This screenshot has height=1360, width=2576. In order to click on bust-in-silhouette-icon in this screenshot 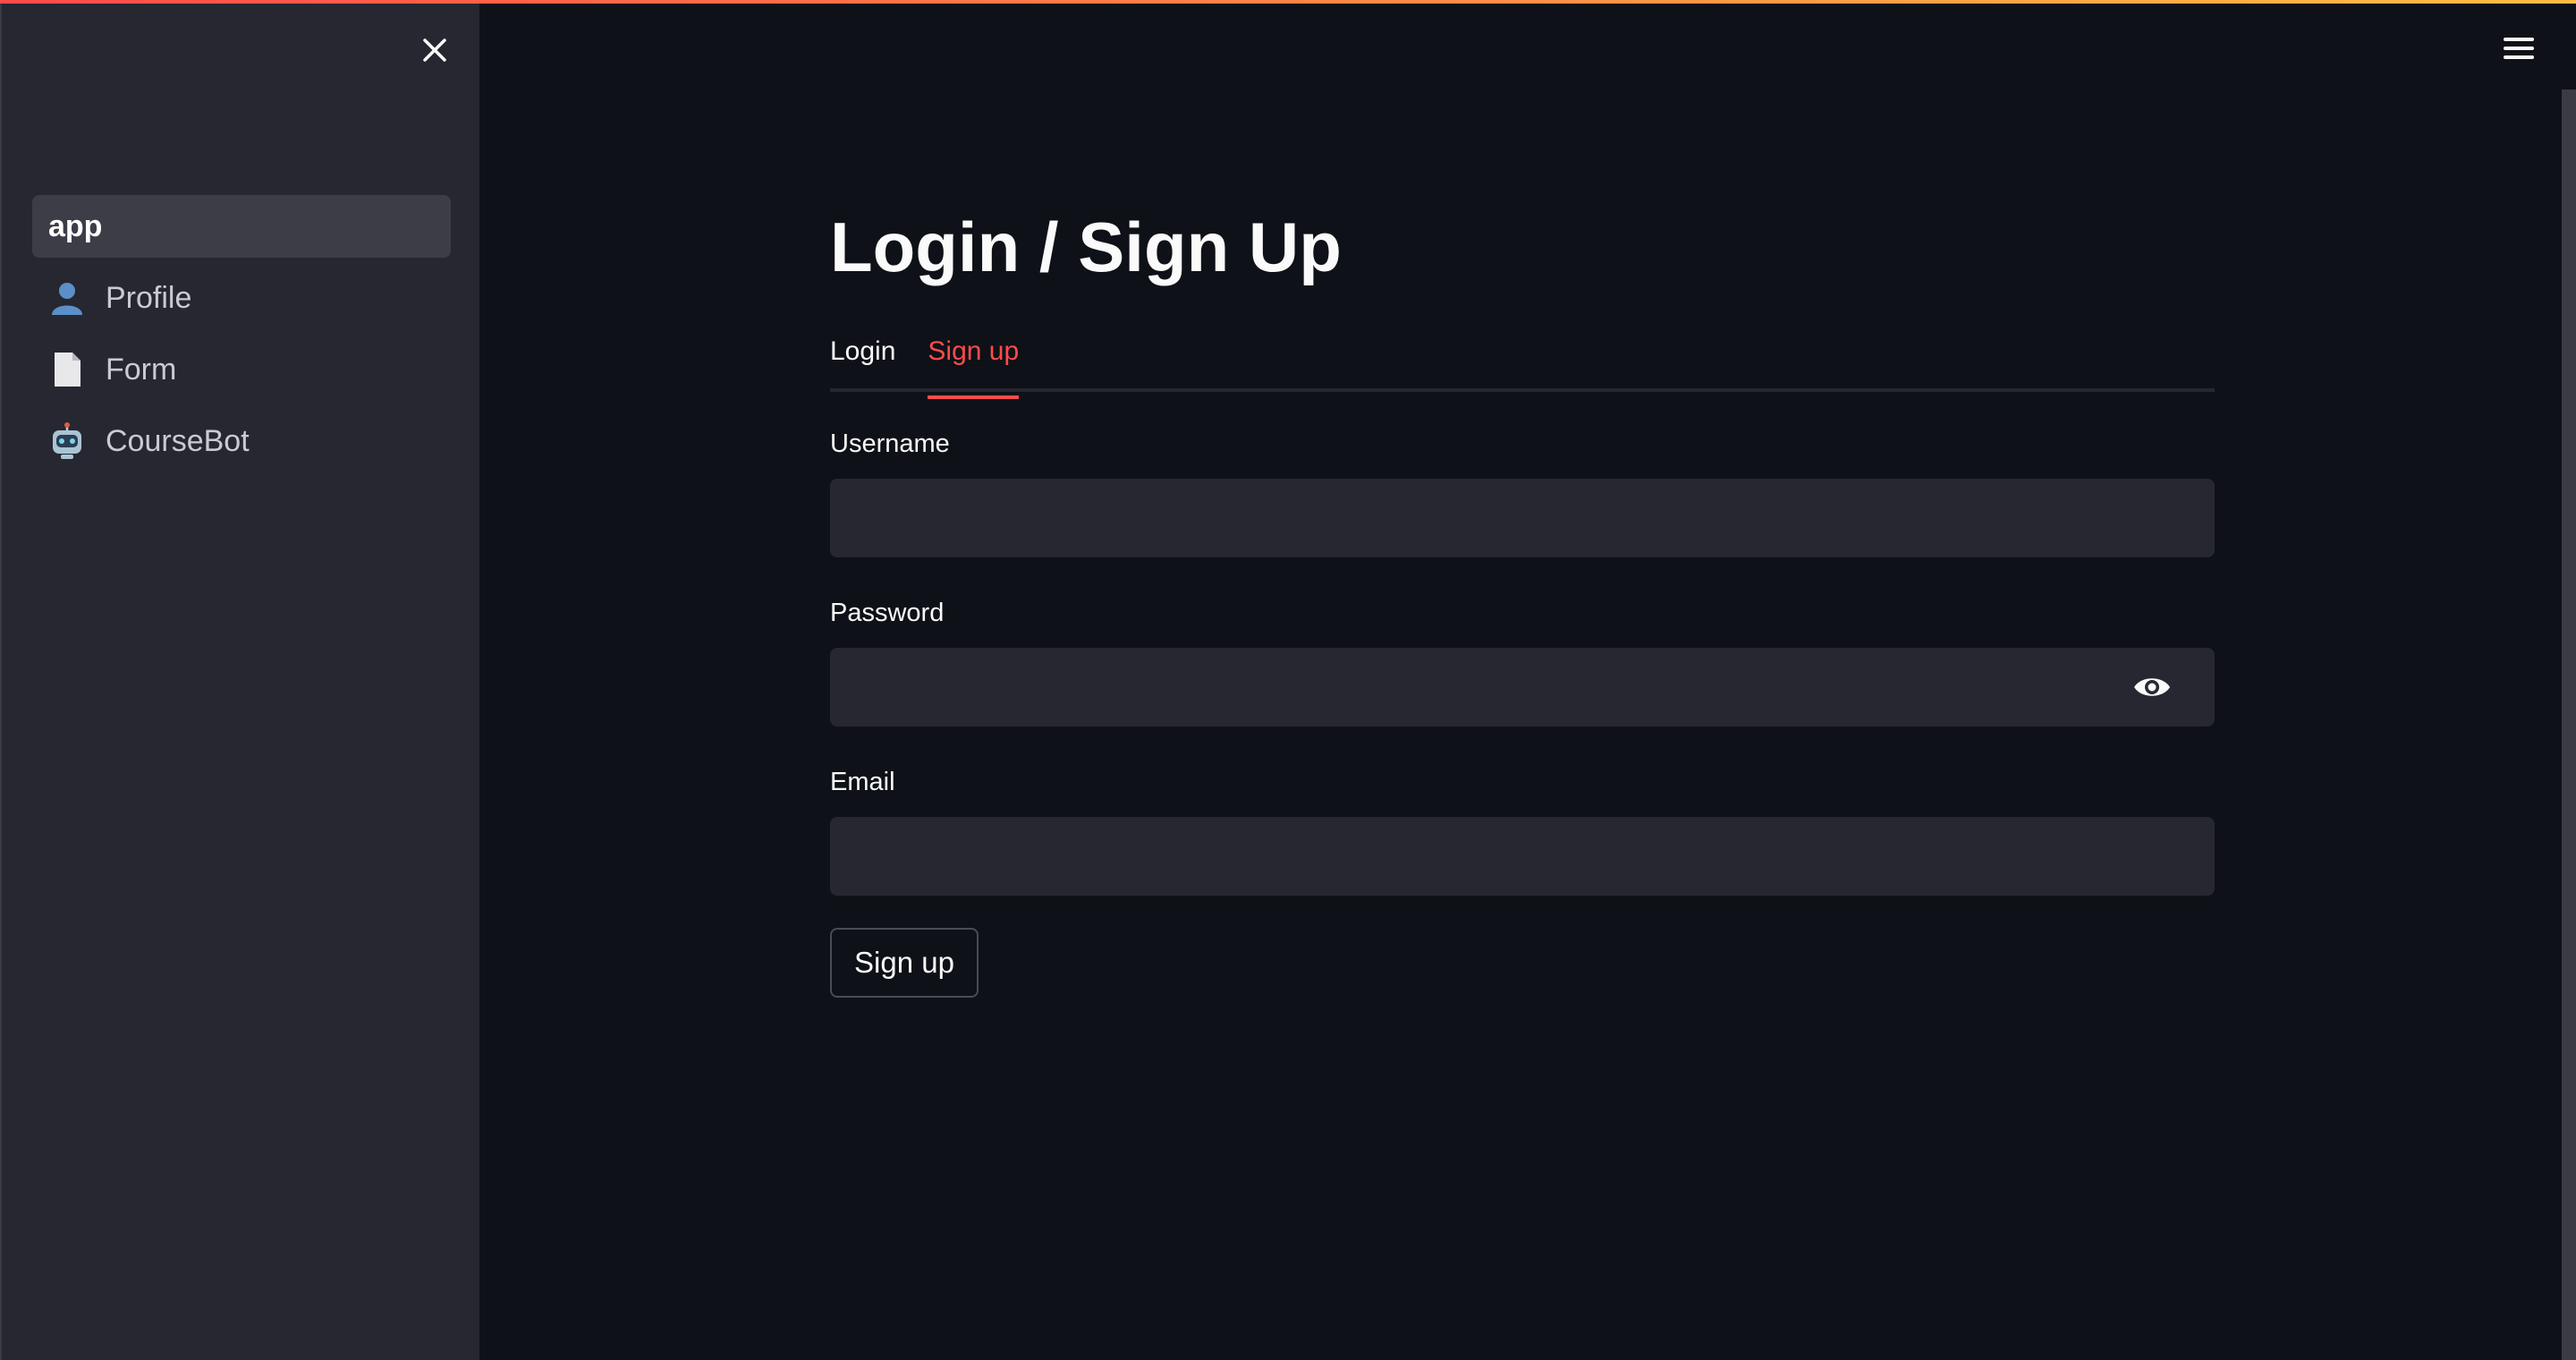, I will do `click(67, 298)`.